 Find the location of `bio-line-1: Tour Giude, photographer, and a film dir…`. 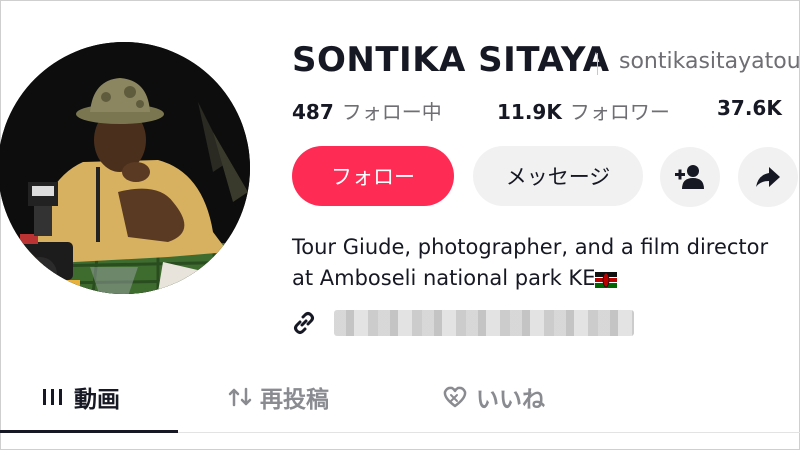

bio-line-1: Tour Giude, photographer, and a film dir… is located at coordinates (530, 247).